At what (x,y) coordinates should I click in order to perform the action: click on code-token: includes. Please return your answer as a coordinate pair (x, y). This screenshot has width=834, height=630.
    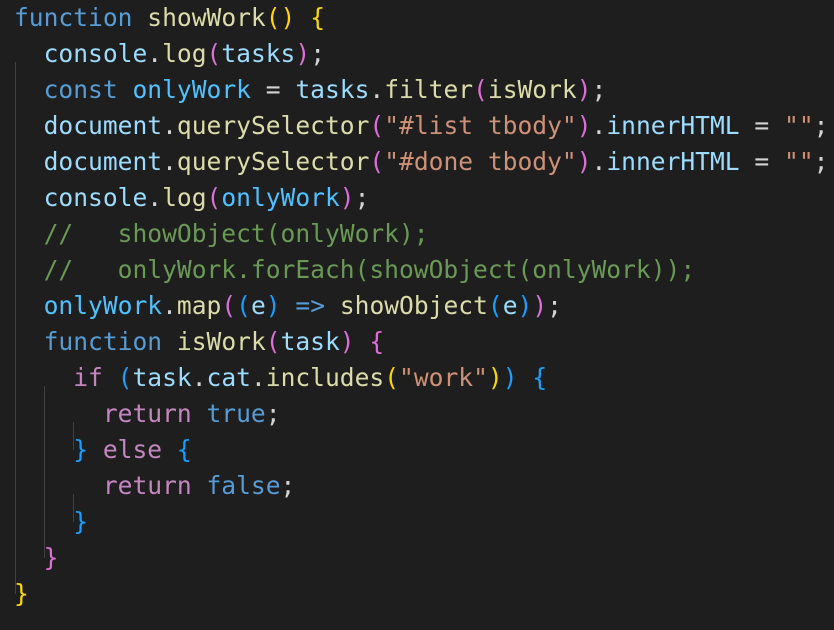
    Looking at the image, I should click on (325, 377).